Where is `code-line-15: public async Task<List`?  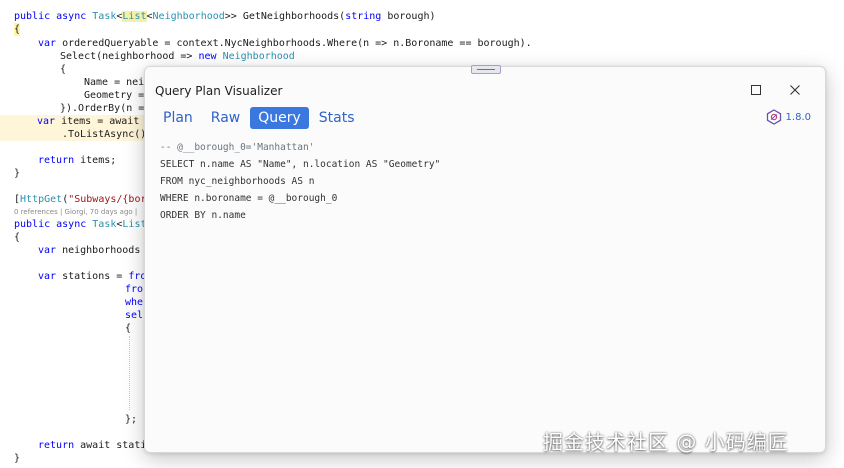 code-line-15: public async Task<List is located at coordinates (80, 224).